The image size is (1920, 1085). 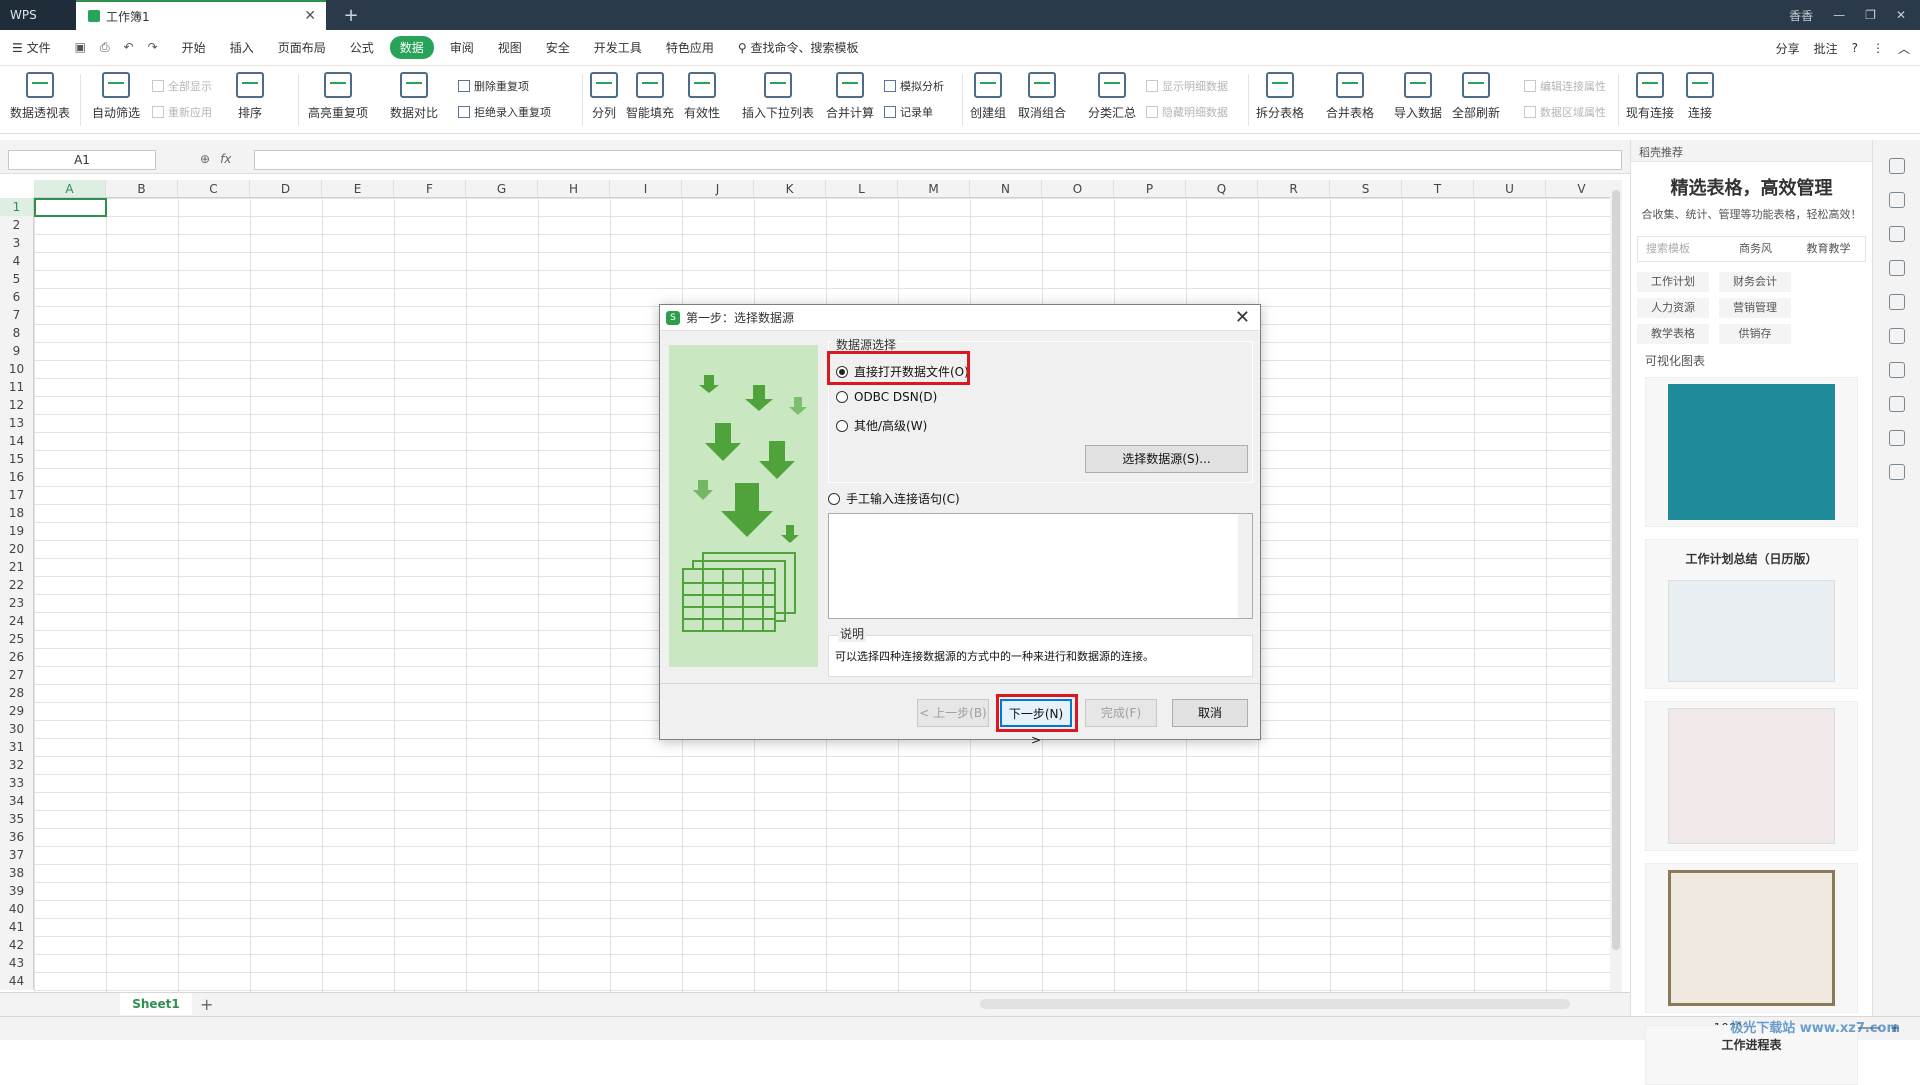 I want to click on template-card: 工作计划总结（日历版）, so click(x=1751, y=614).